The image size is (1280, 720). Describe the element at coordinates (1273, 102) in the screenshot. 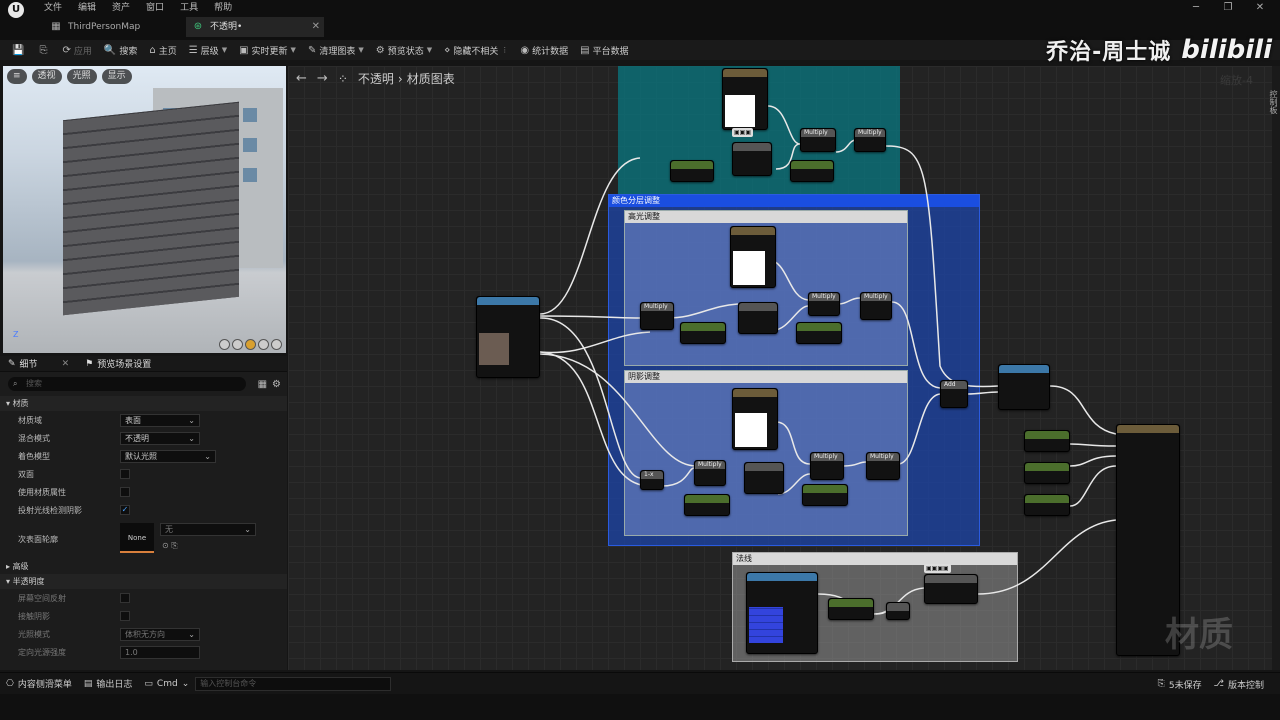

I see `palette-tab: 控制板` at that location.